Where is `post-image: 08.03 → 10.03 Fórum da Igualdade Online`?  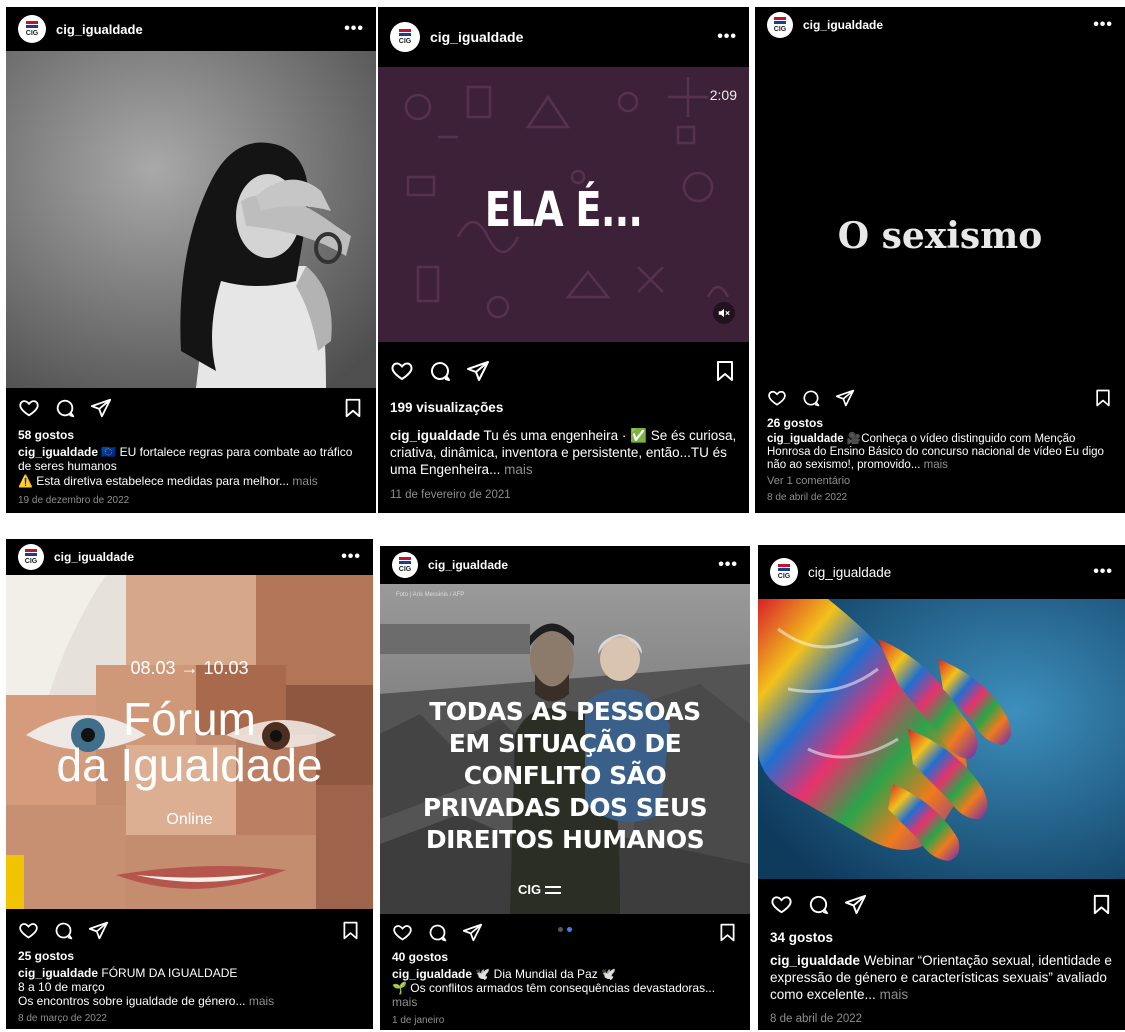
post-image: 08.03 → 10.03 Fórum da Igualdade Online is located at coordinates (189, 742).